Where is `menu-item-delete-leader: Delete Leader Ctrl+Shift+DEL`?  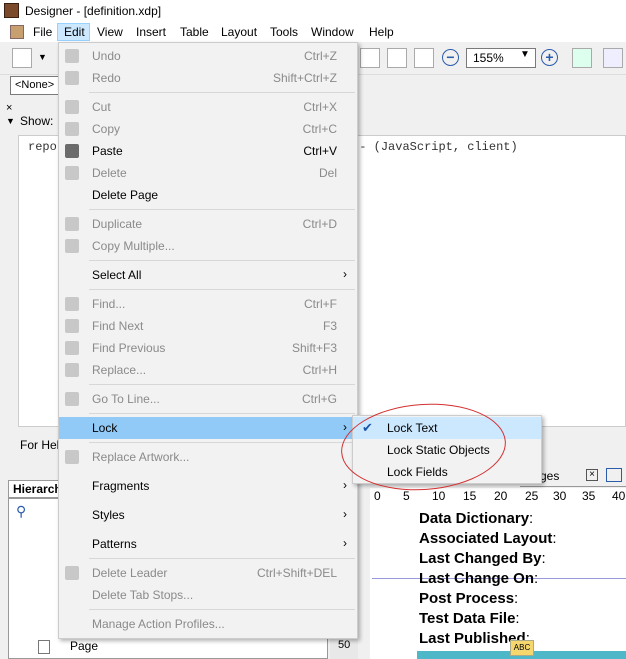 menu-item-delete-leader: Delete Leader Ctrl+Shift+DEL is located at coordinates (208, 573).